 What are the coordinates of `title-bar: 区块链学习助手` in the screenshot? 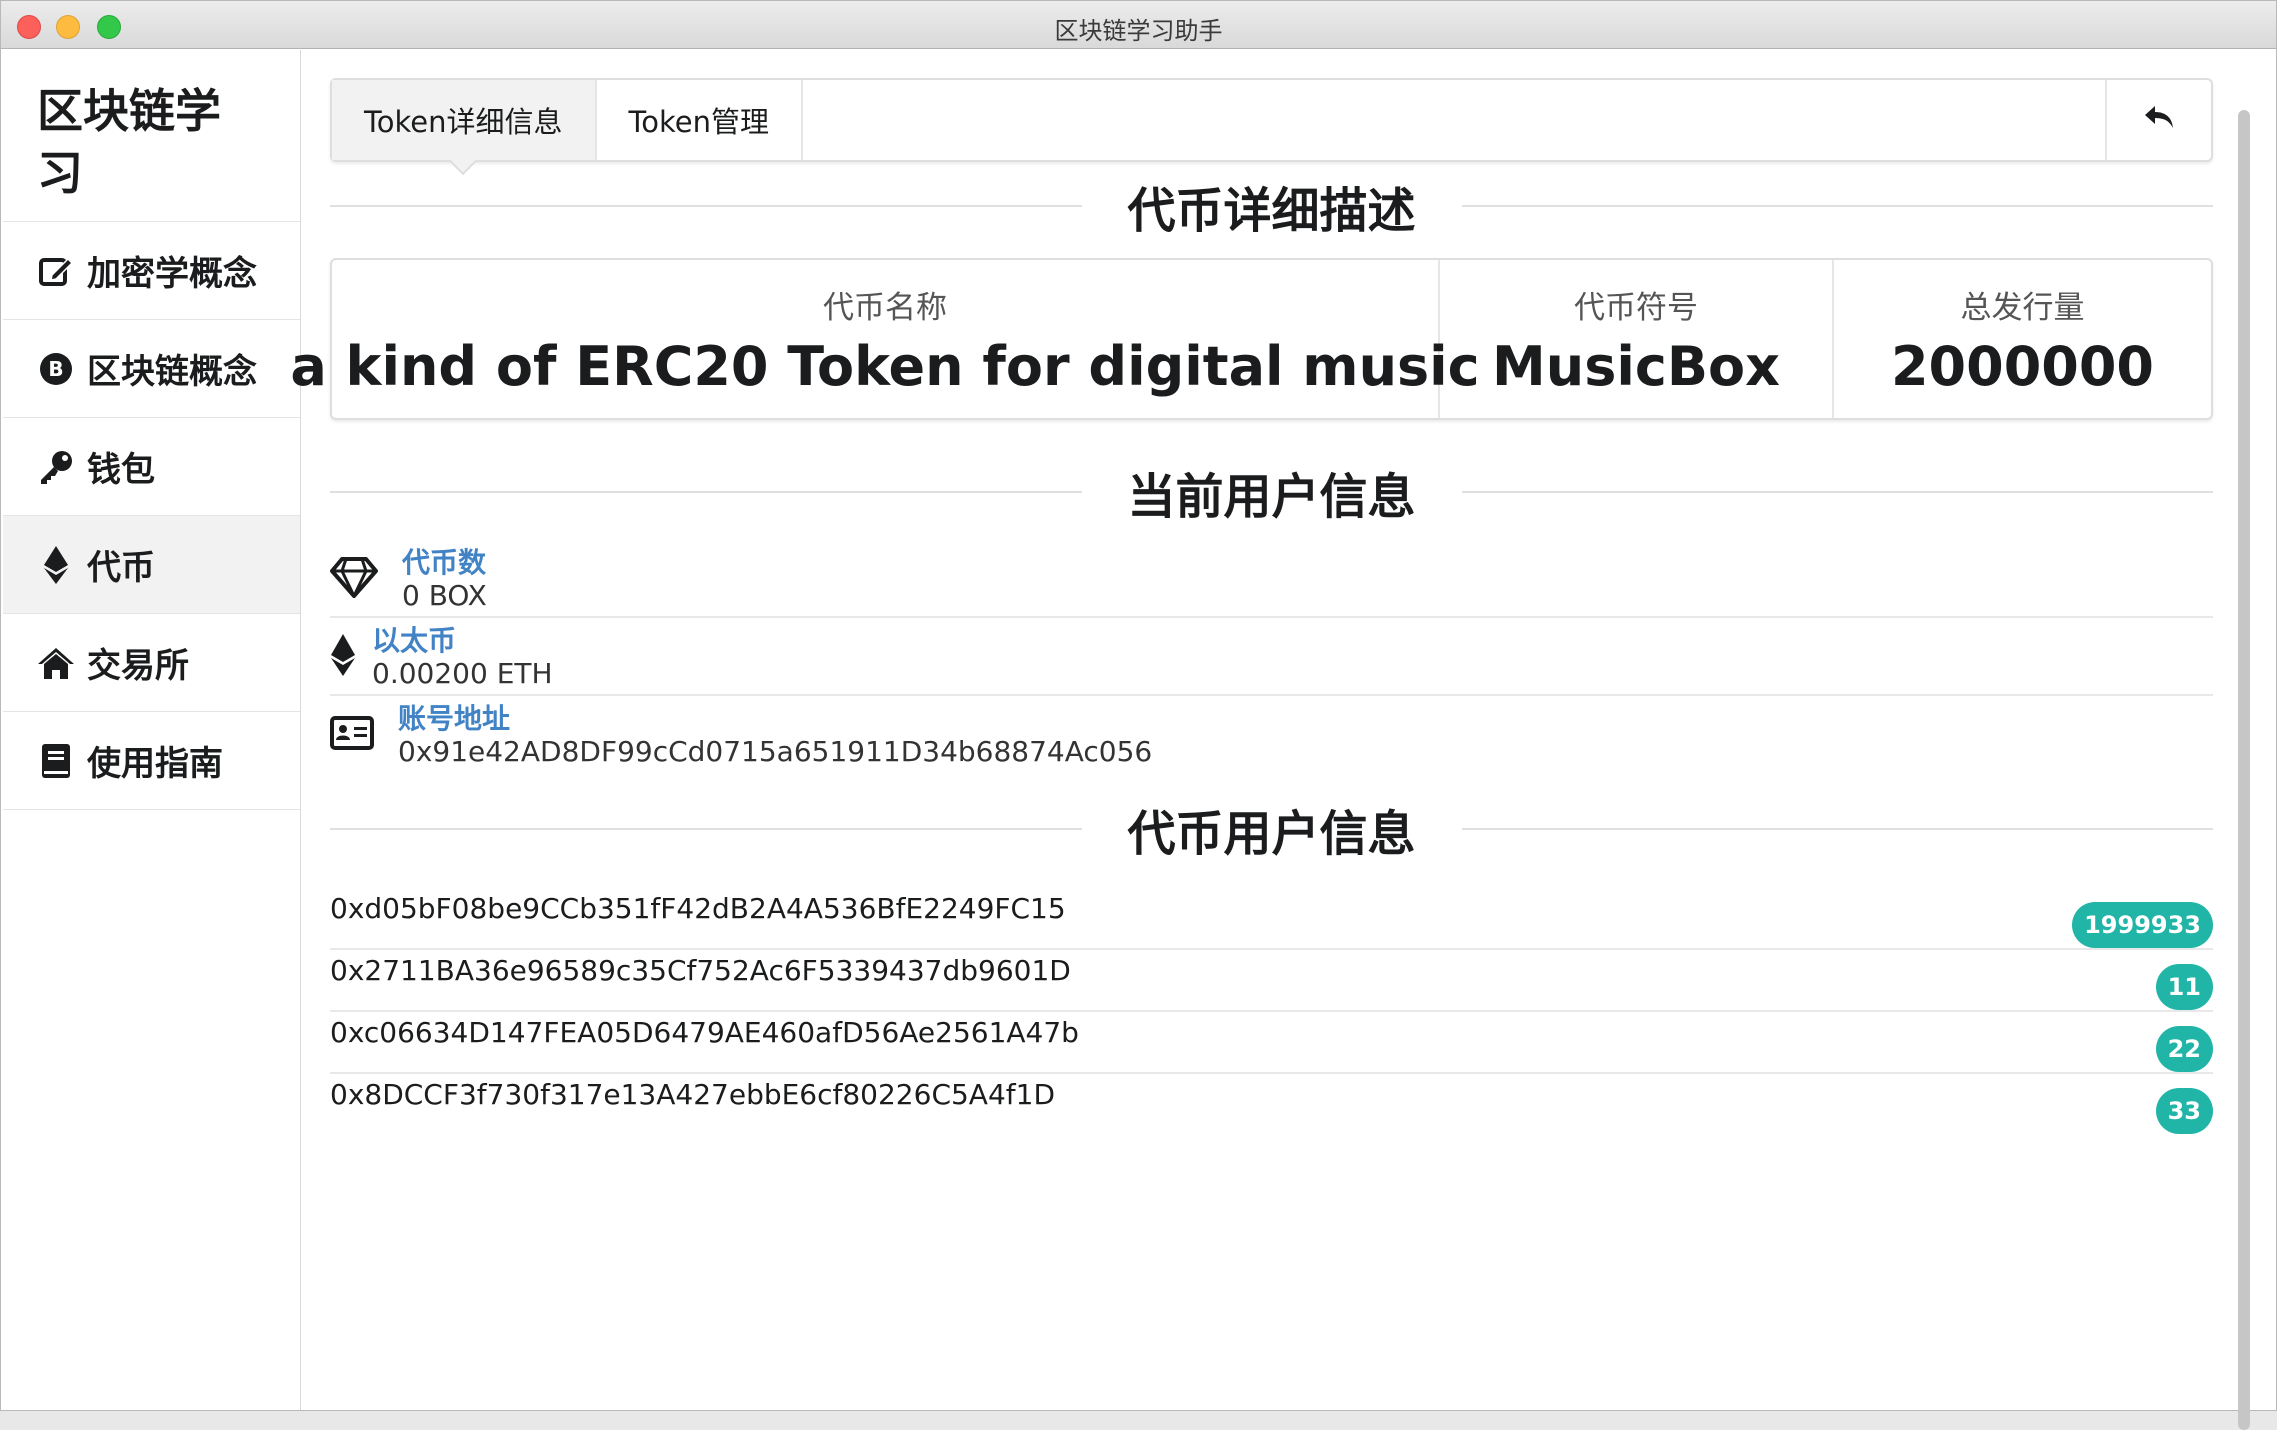 It's located at (1138, 25).